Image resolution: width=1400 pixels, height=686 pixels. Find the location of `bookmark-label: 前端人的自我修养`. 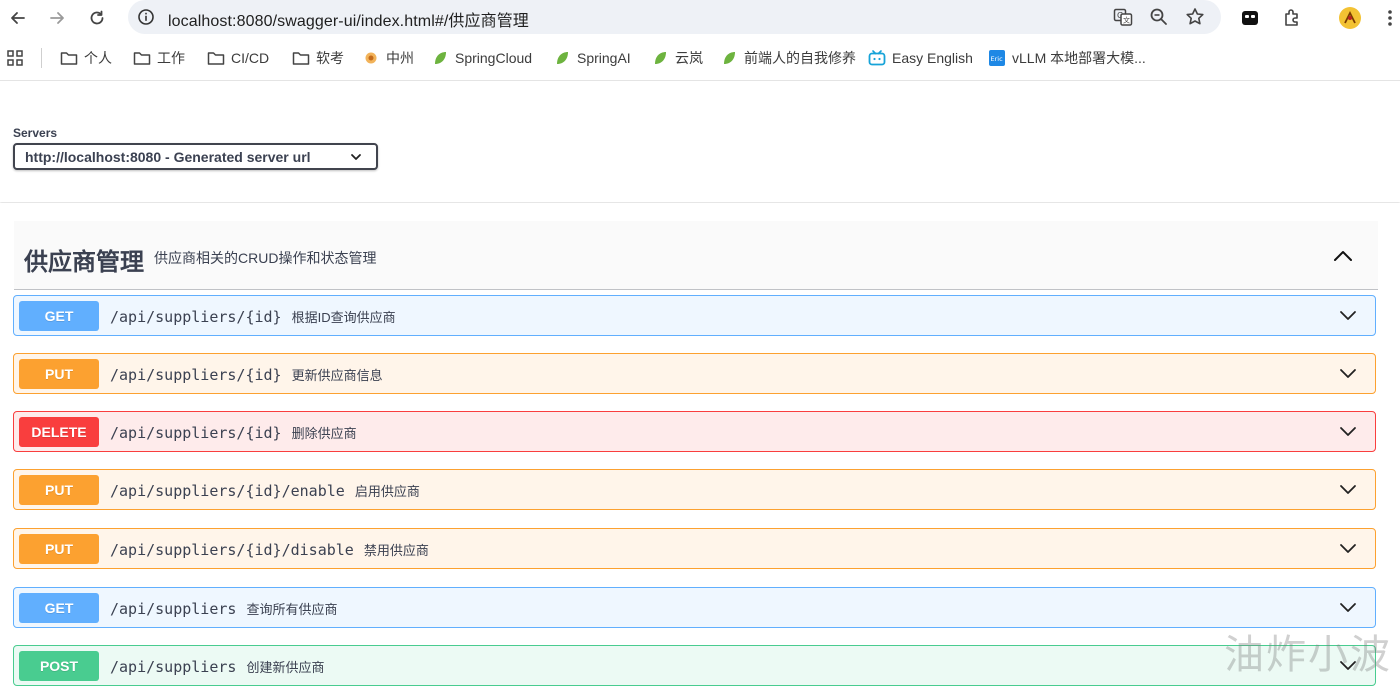

bookmark-label: 前端人的自我修养 is located at coordinates (800, 58).